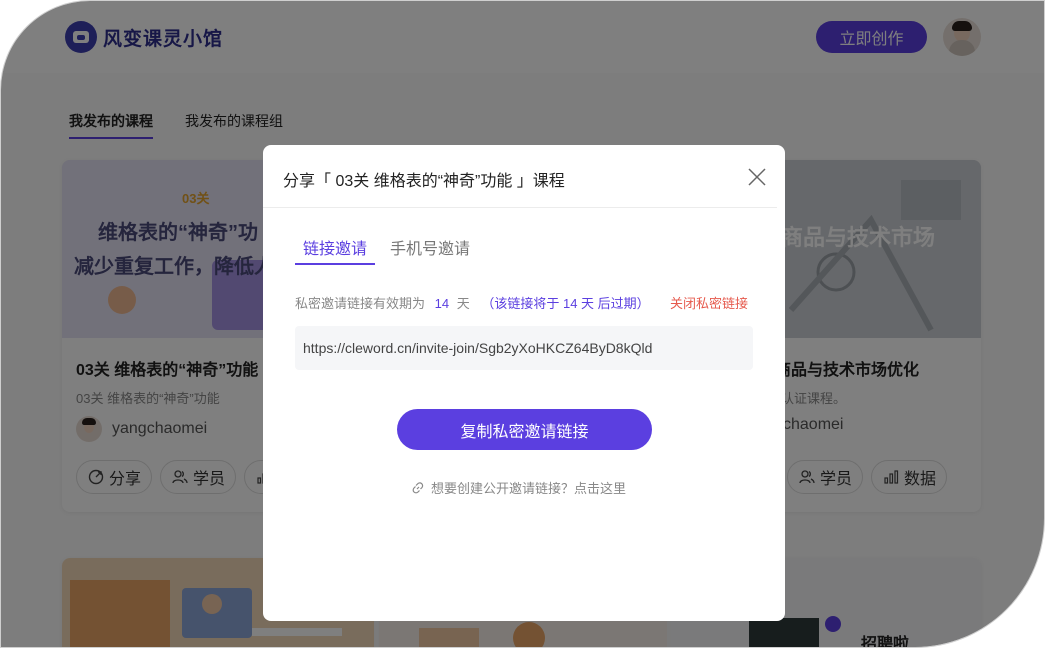  I want to click on dialog-title: 分享「 03关 维格表的“神奇”功能 」课程, so click(424, 181).